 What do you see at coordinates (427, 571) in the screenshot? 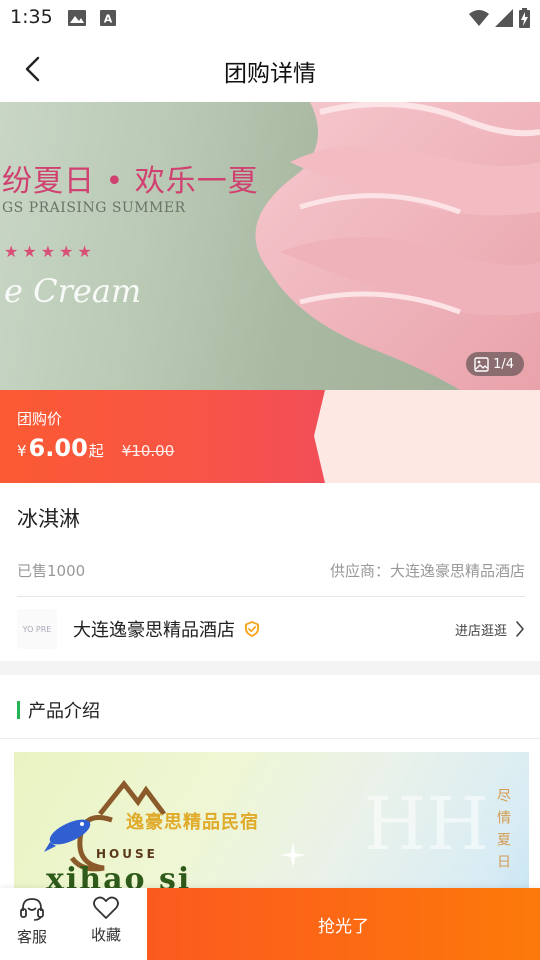
I see `supplier-text: 供应商：大连逸豪思精品酒店` at bounding box center [427, 571].